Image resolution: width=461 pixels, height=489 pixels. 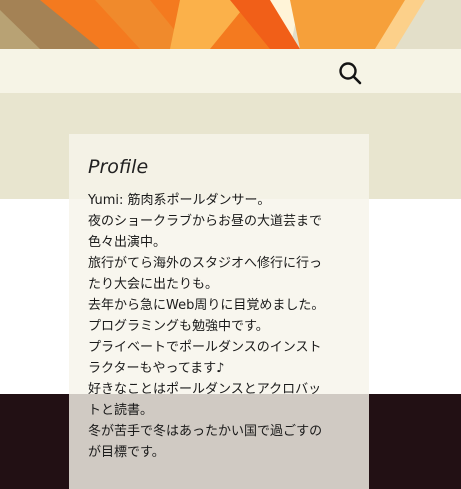 What do you see at coordinates (126, 452) in the screenshot?
I see `profile-line: が目標です。` at bounding box center [126, 452].